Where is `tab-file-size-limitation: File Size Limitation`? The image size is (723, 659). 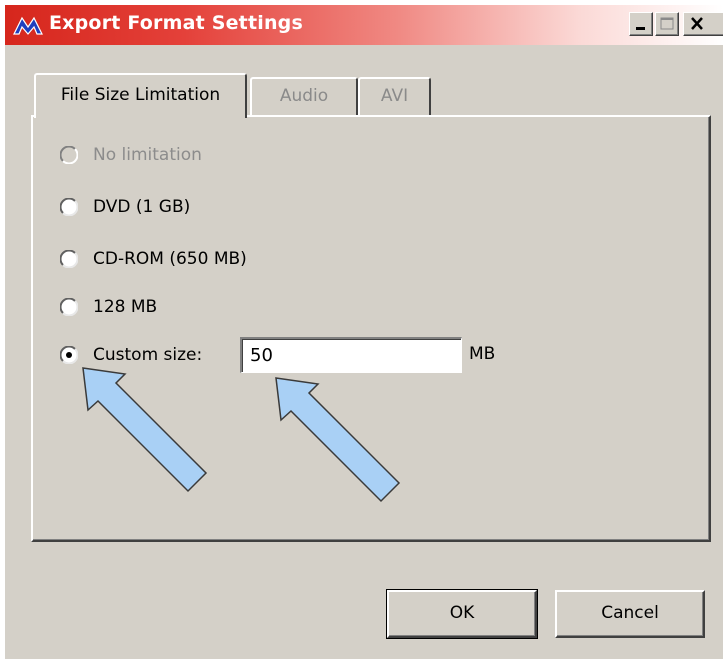
tab-file-size-limitation: File Size Limitation is located at coordinates (140, 95).